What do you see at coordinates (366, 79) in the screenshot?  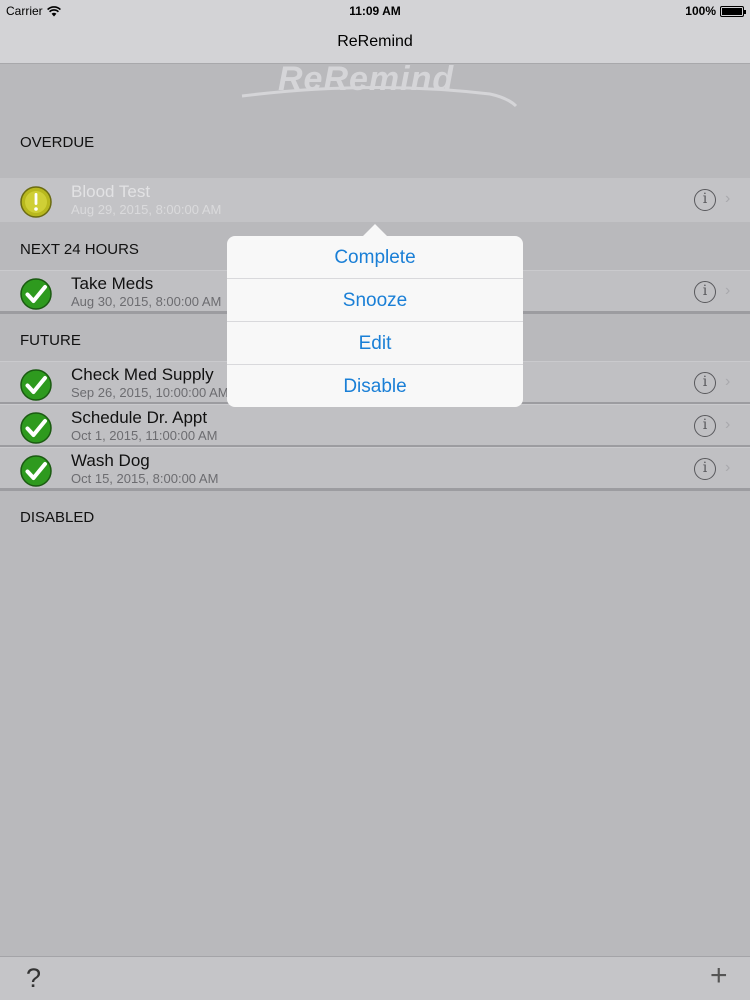 I see `logo-text: ReRemind` at bounding box center [366, 79].